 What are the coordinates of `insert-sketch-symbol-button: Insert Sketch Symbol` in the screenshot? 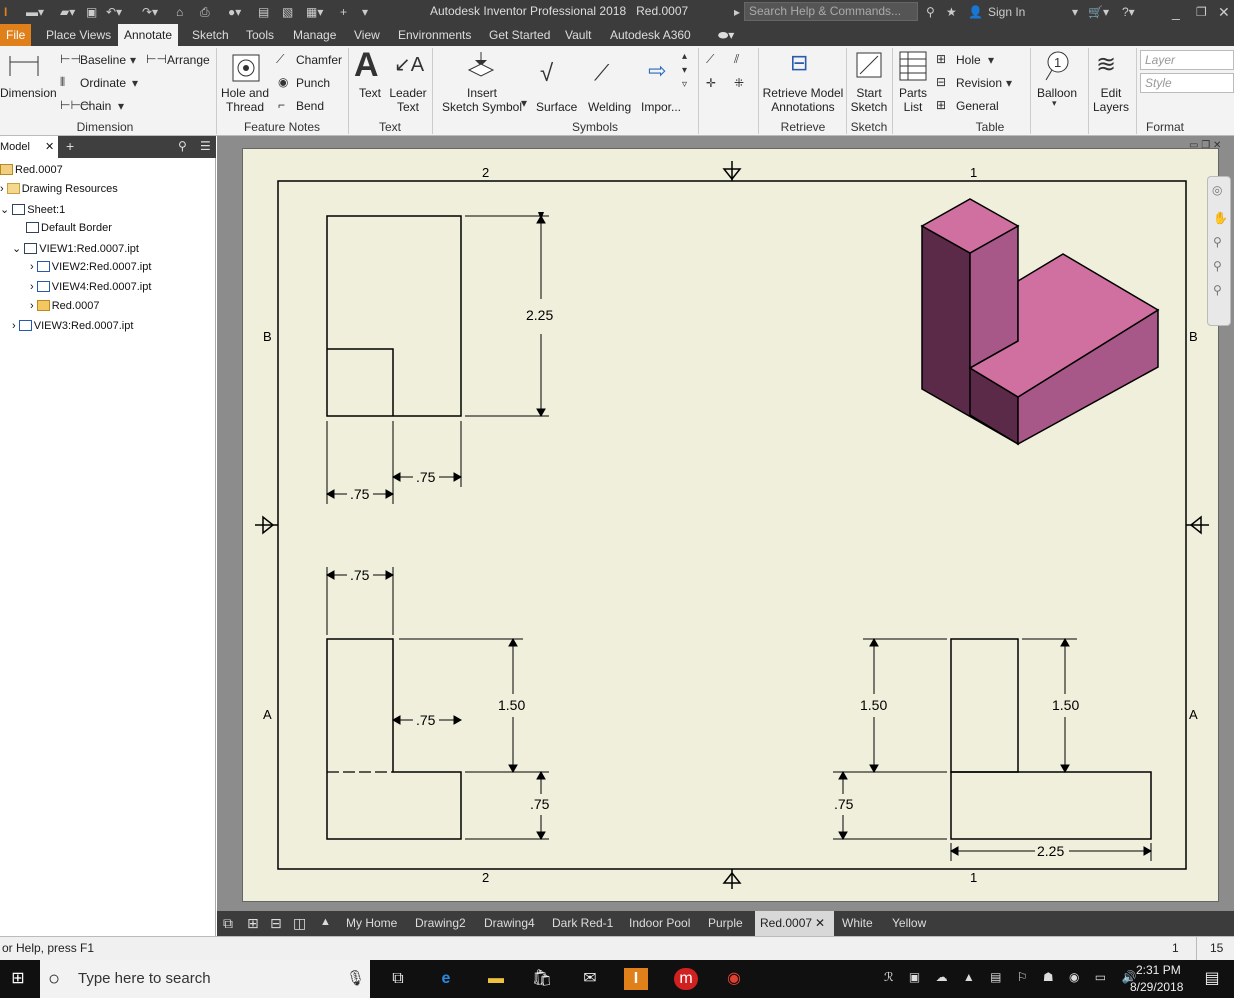 It's located at (482, 100).